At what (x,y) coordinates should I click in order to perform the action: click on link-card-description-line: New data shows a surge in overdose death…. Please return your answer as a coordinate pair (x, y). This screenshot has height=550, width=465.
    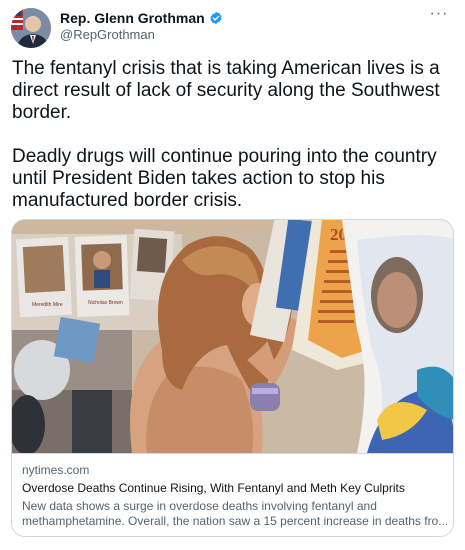
    Looking at the image, I should click on (199, 506).